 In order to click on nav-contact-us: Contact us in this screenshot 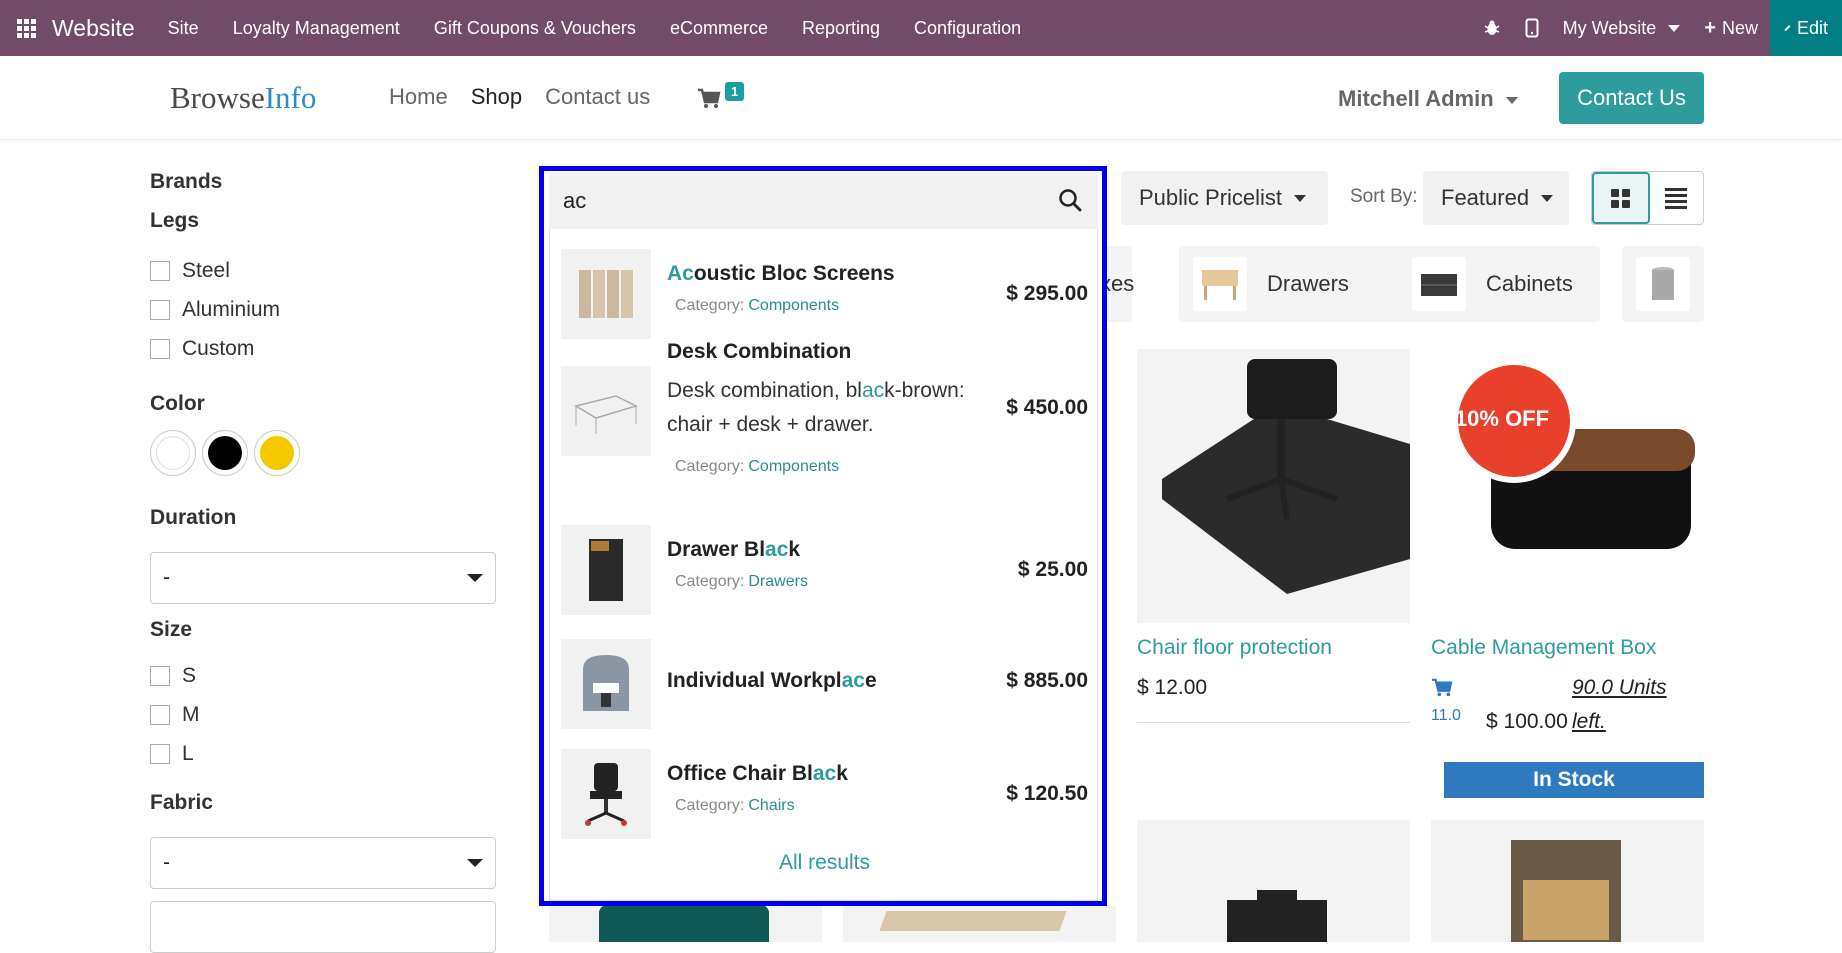, I will do `click(597, 97)`.